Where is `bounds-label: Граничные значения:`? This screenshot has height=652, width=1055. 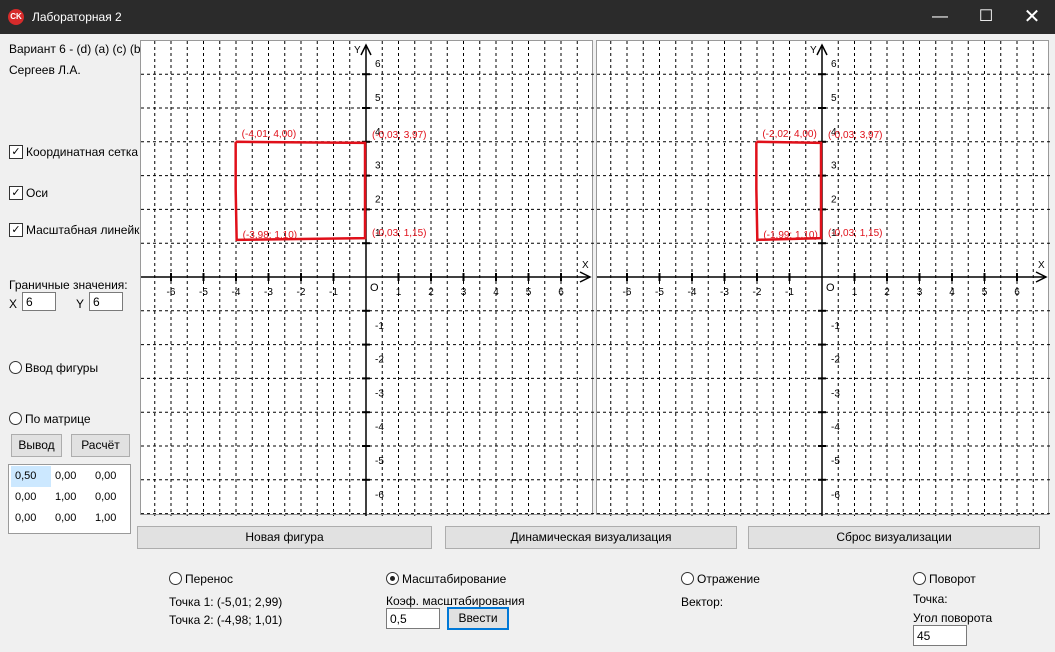 bounds-label: Граничные значения: is located at coordinates (68, 285).